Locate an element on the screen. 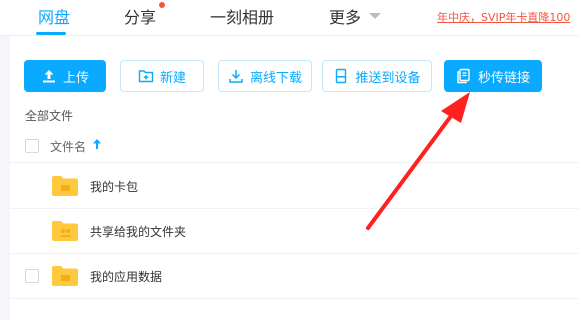 This screenshot has width=579, height=320. promo-link: 年中庆，SVIP年卡直降100 is located at coordinates (503, 17).